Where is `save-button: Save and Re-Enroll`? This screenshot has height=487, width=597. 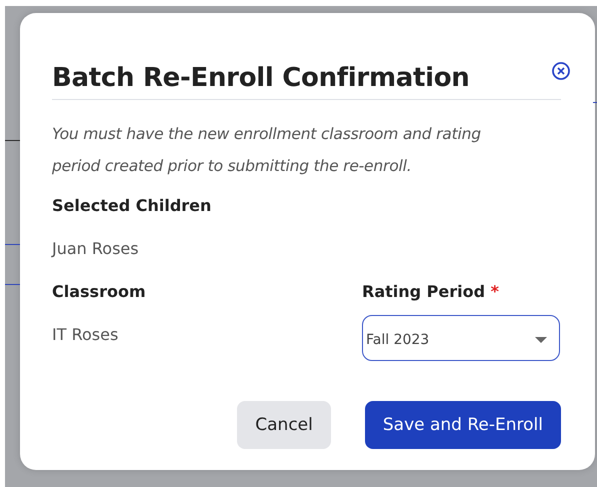
save-button: Save and Re-Enroll is located at coordinates (462, 425).